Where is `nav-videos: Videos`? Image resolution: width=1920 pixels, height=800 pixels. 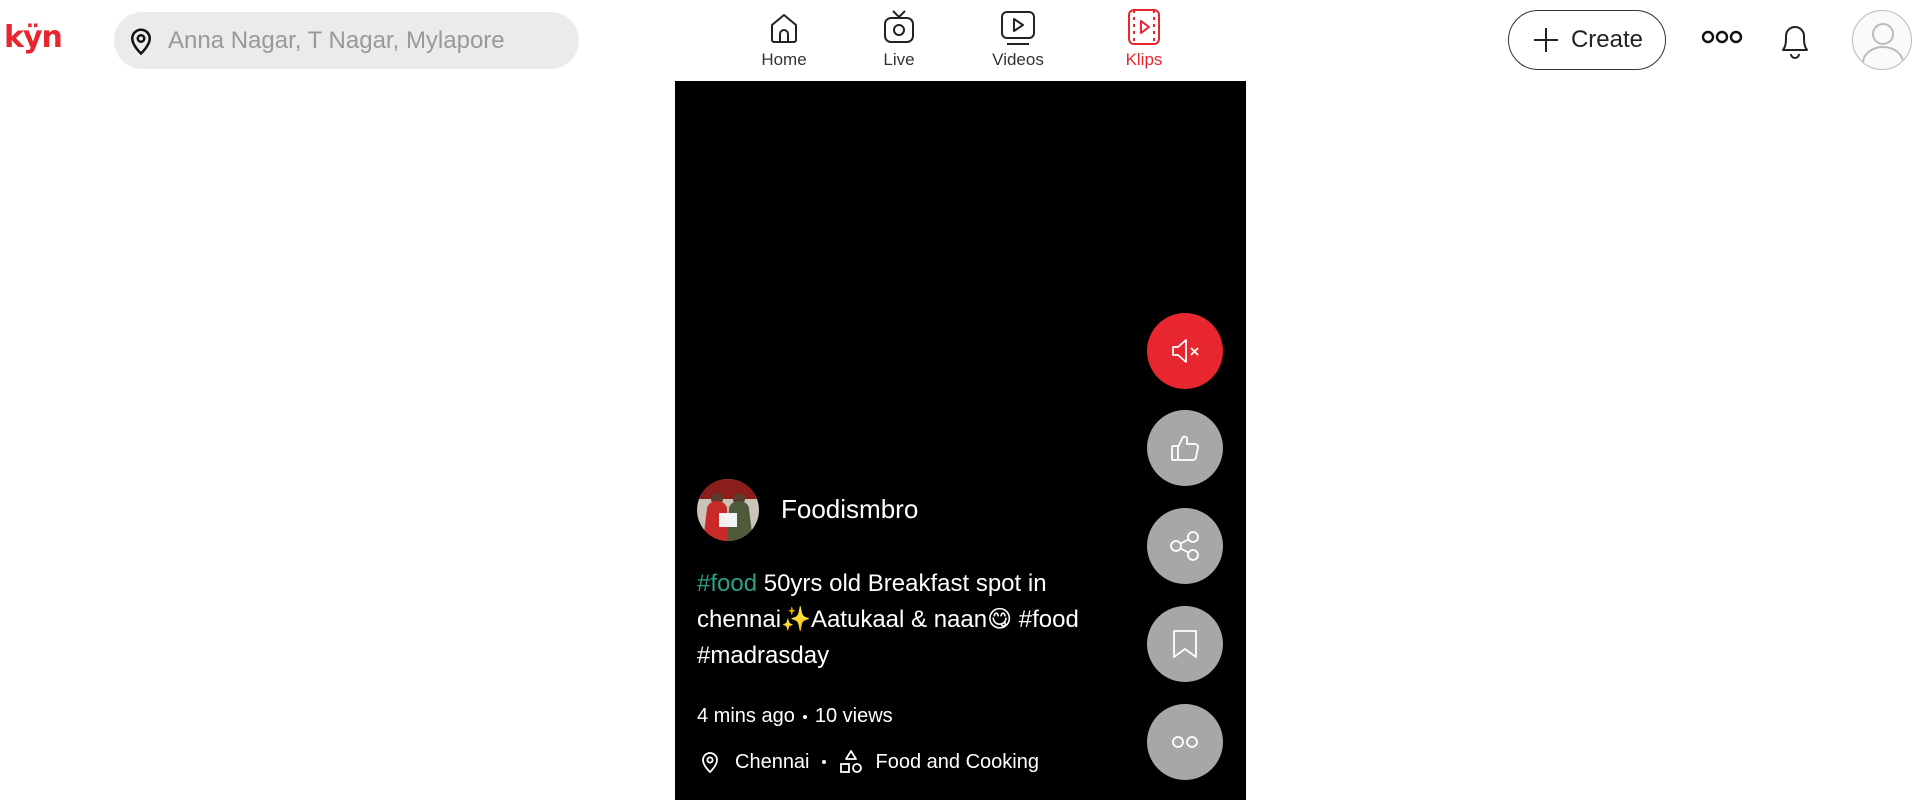 nav-videos: Videos is located at coordinates (1018, 40).